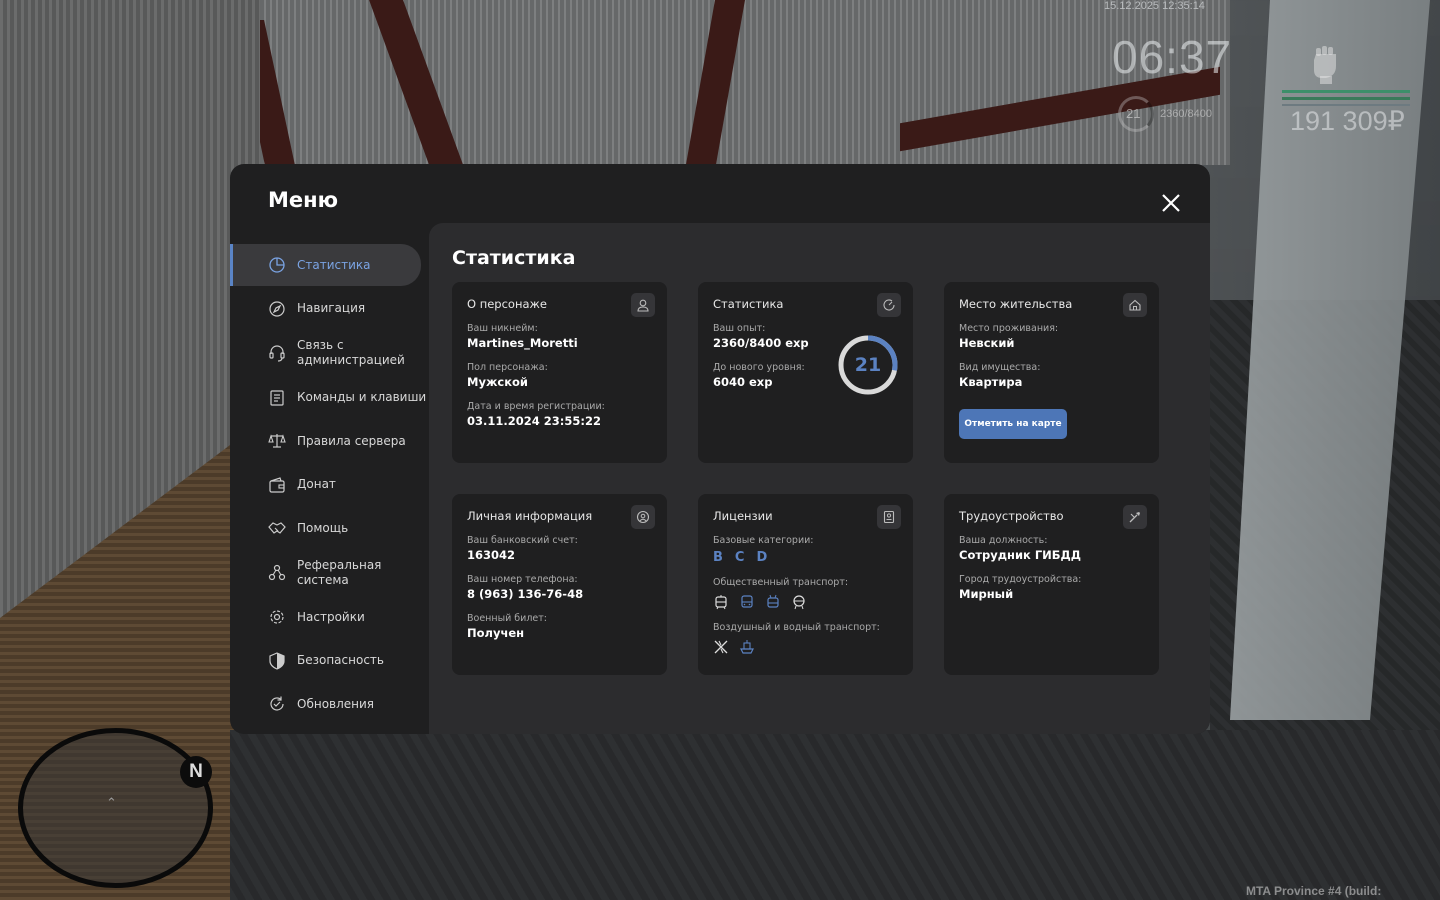 Image resolution: width=1440 pixels, height=900 pixels. What do you see at coordinates (796, 627) in the screenshot?
I see `field-label: Воздушный и водный транспорт:` at bounding box center [796, 627].